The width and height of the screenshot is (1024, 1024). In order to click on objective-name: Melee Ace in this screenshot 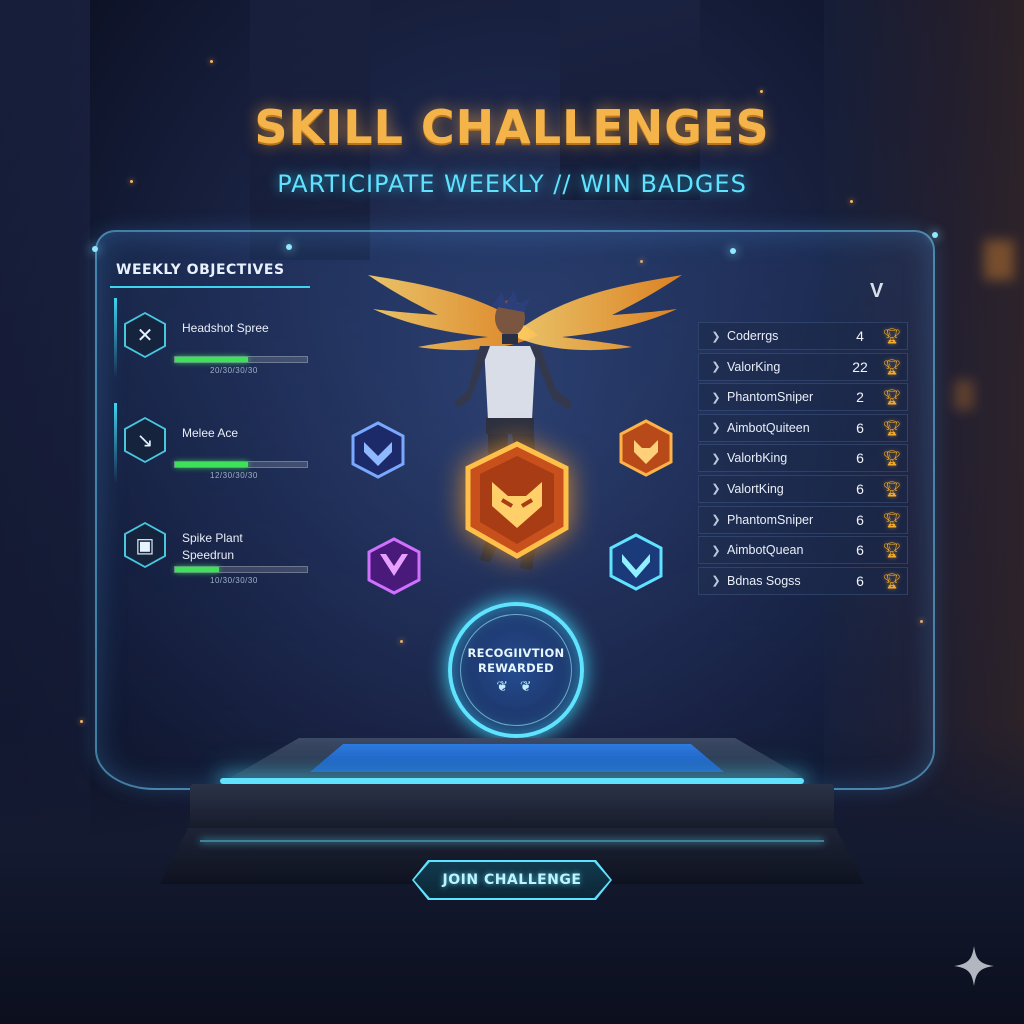, I will do `click(210, 433)`.